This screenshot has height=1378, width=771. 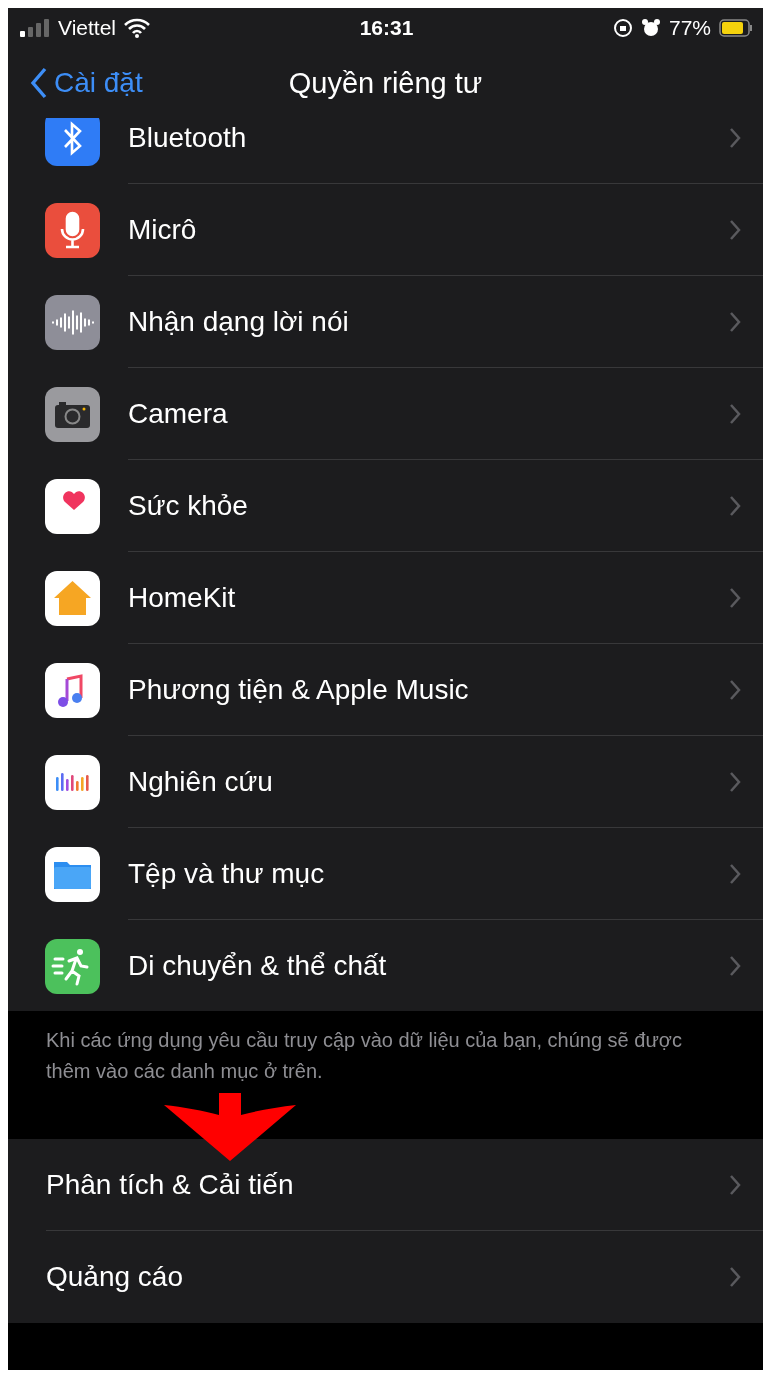 I want to click on battery-icon, so click(x=736, y=28).